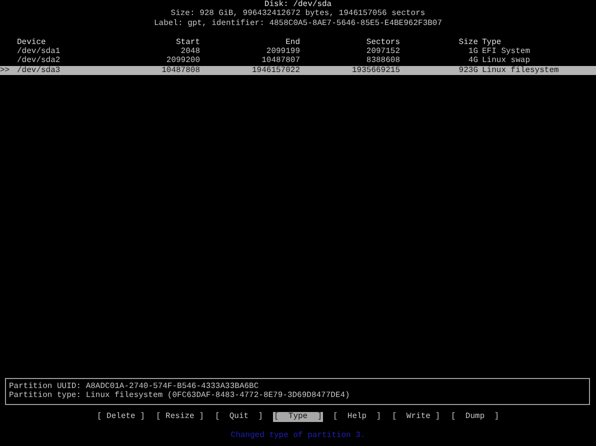 The width and height of the screenshot is (596, 446). I want to click on table-cell-text: 1G, so click(472, 51).